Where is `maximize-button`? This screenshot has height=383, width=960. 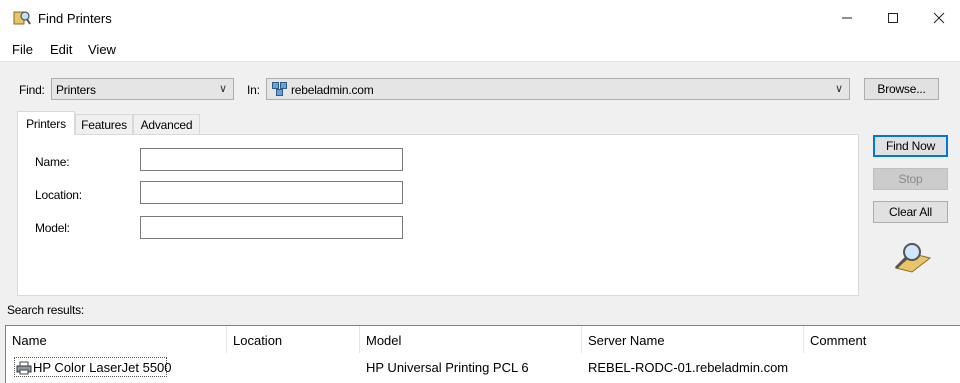 maximize-button is located at coordinates (893, 18).